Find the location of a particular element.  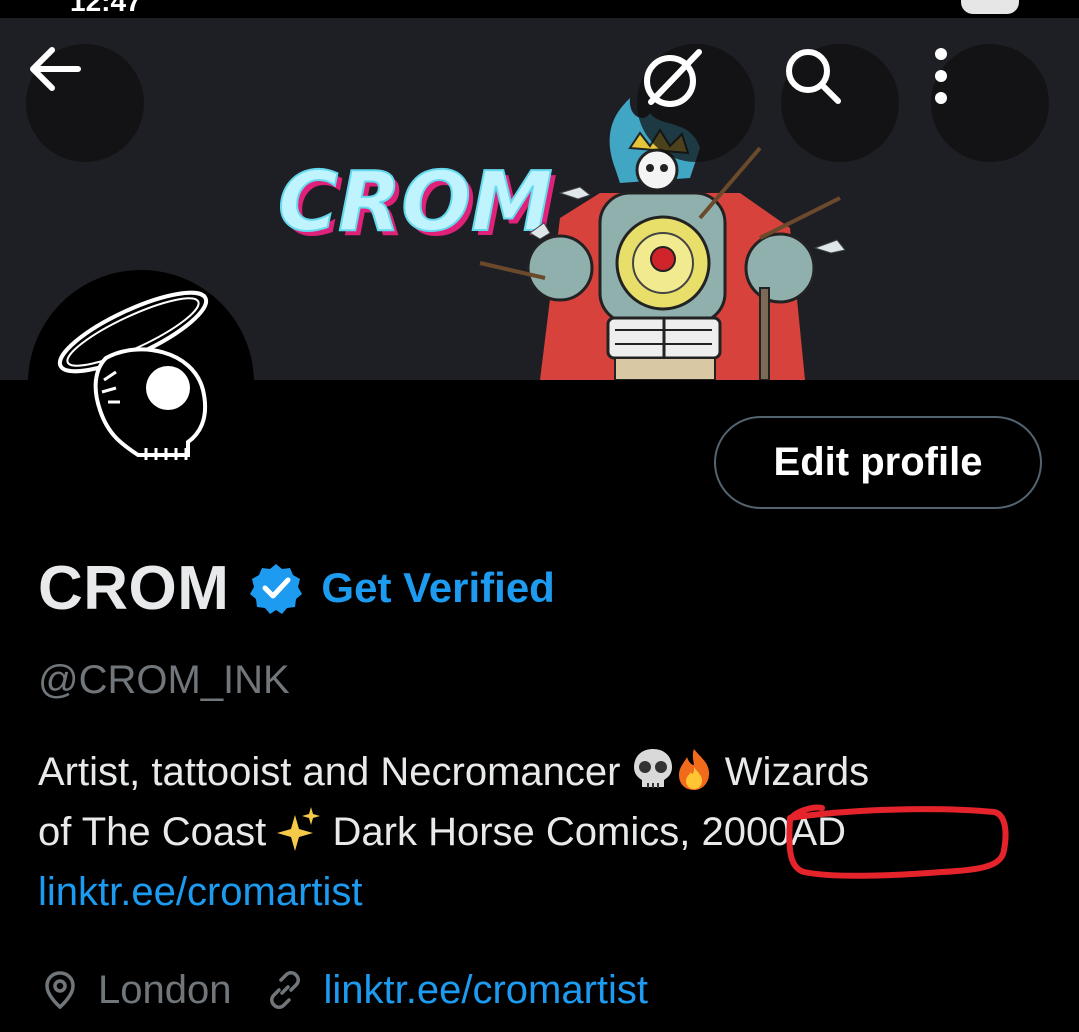

back-arrow-icon is located at coordinates (55, 69).